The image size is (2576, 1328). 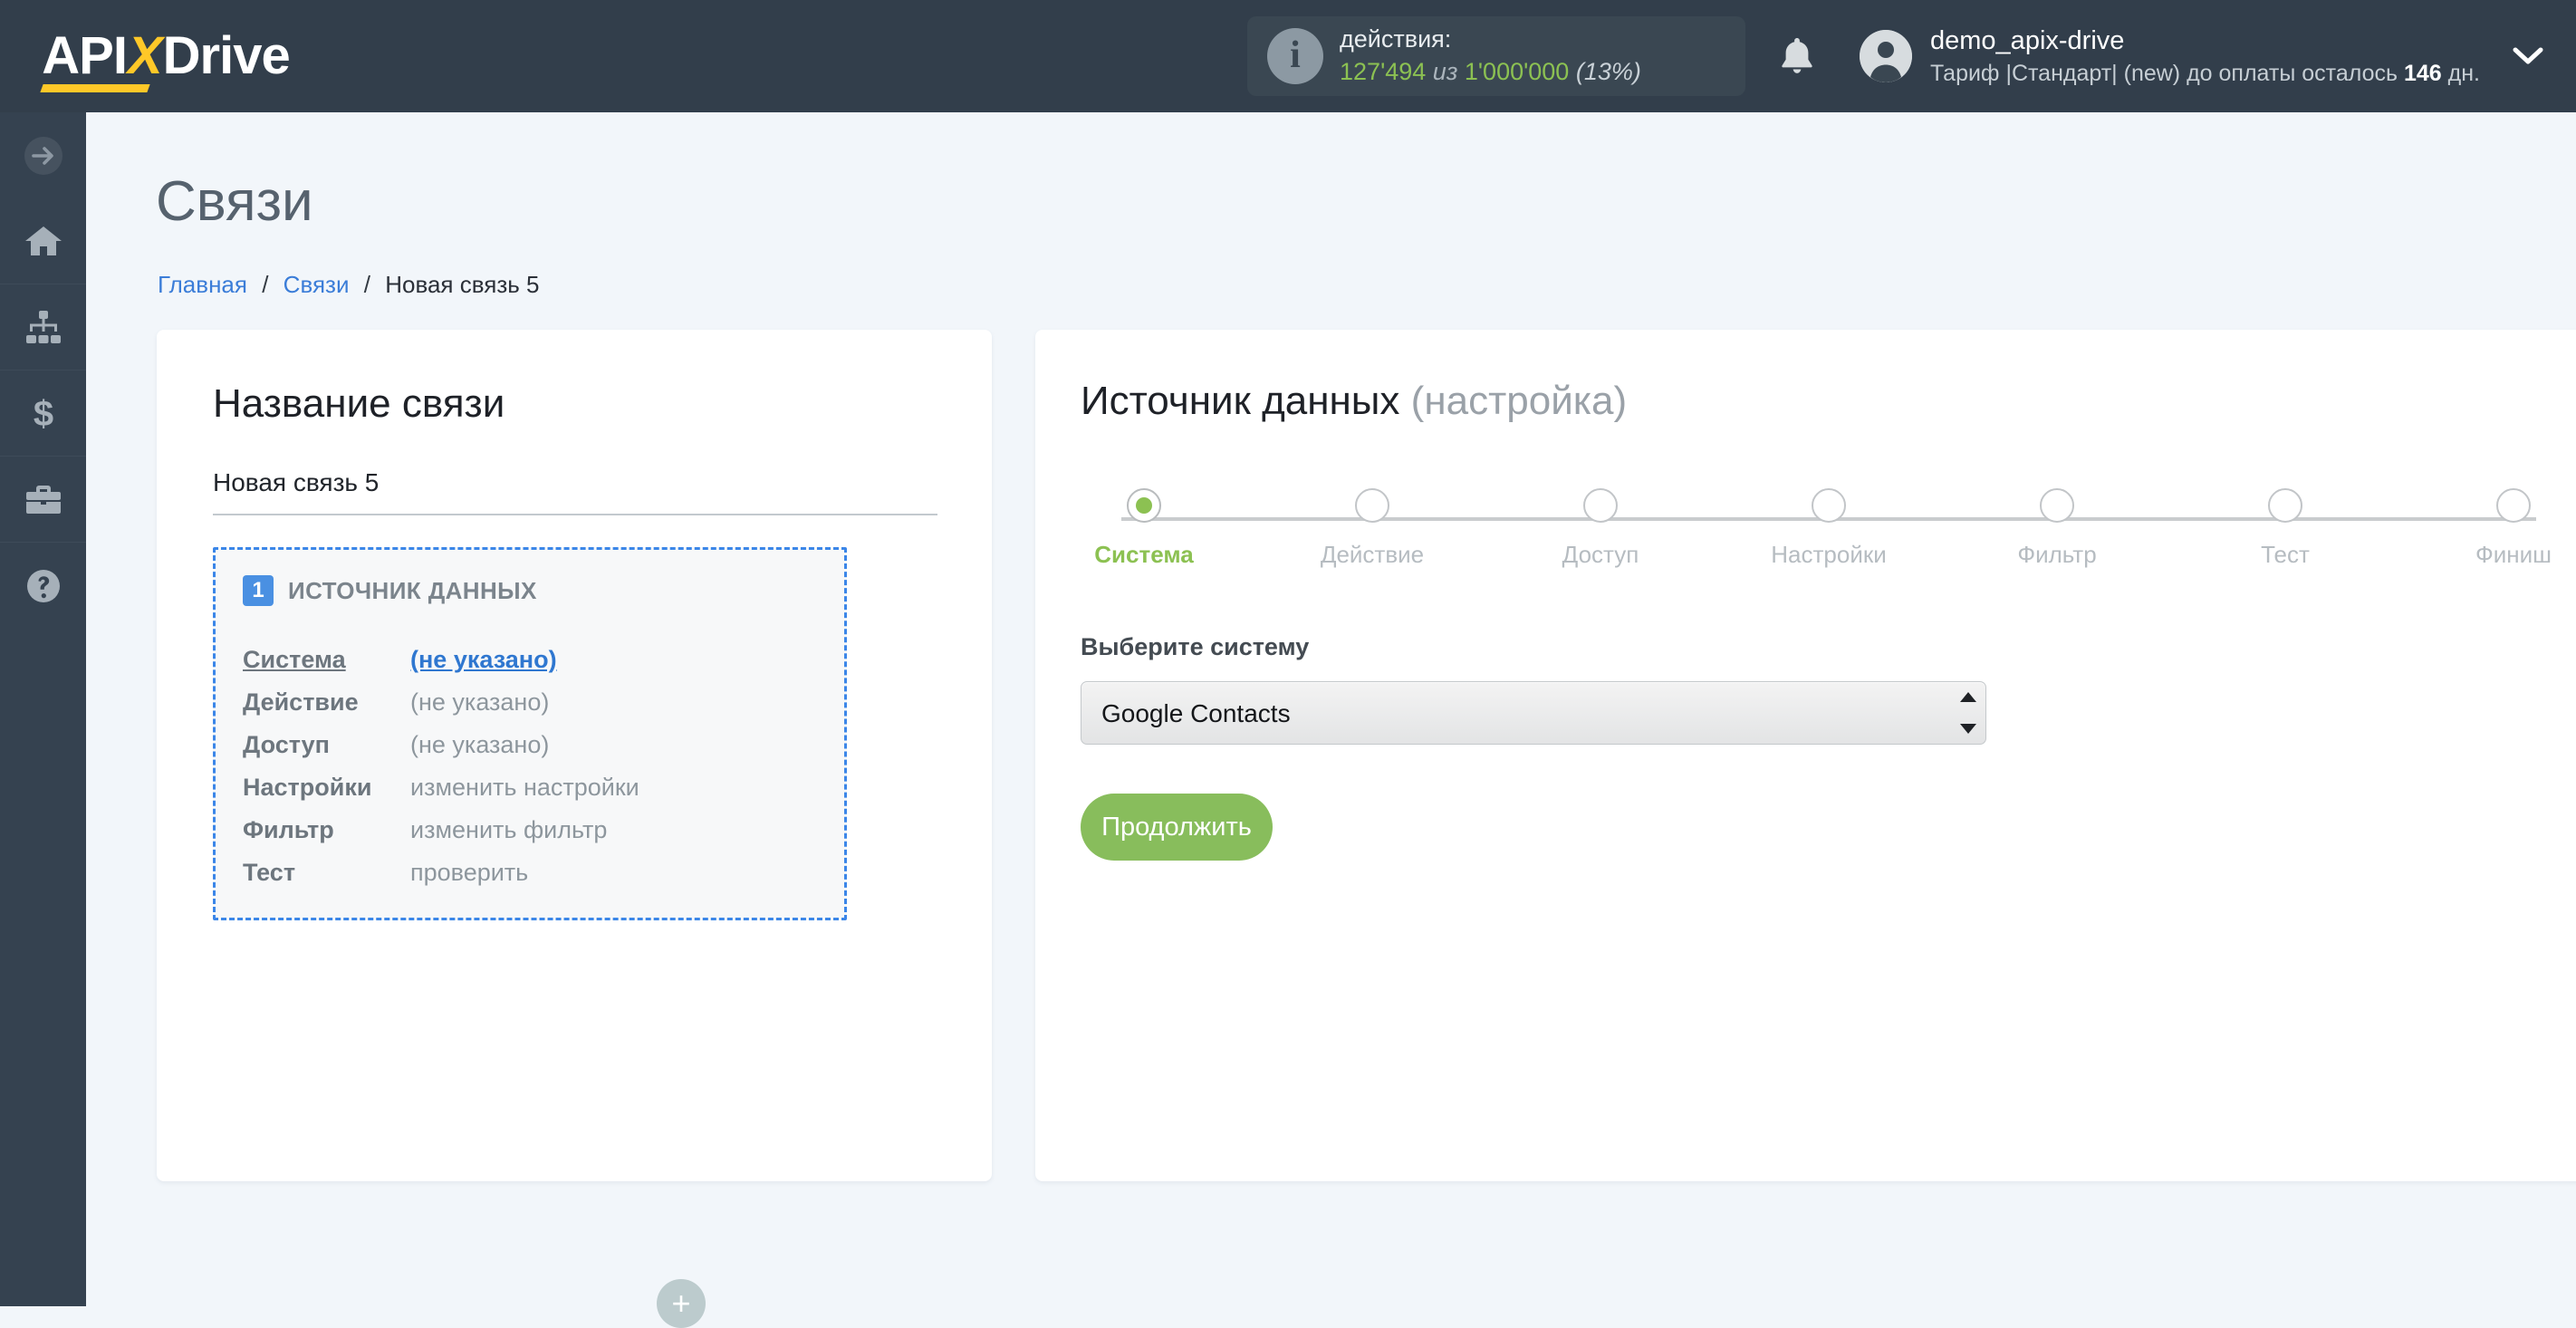 I want to click on page-title: Связи, so click(x=234, y=201).